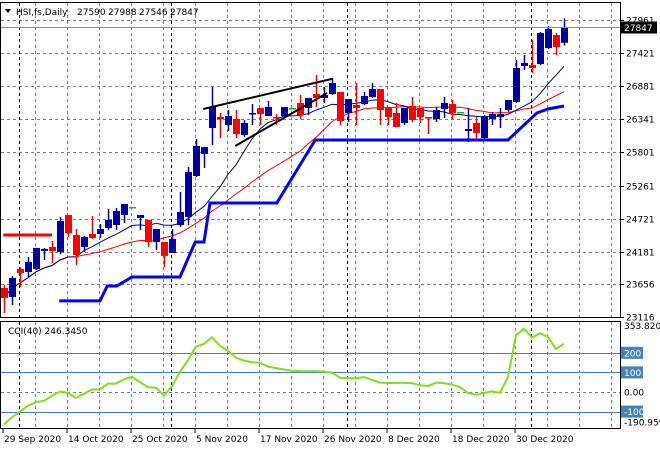  Describe the element at coordinates (160, 440) in the screenshot. I see `x-tick-label: 25 Oct 2020` at that location.